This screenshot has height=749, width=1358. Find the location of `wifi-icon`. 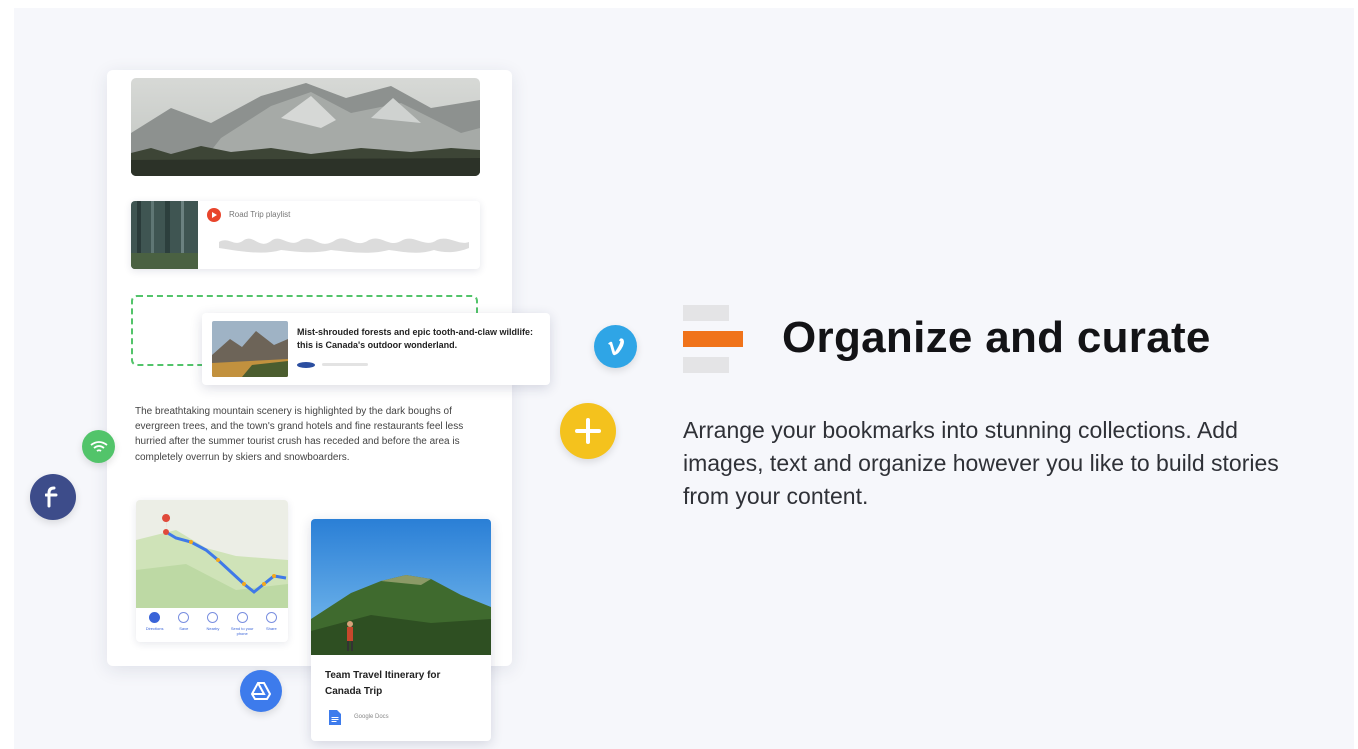

wifi-icon is located at coordinates (98, 446).